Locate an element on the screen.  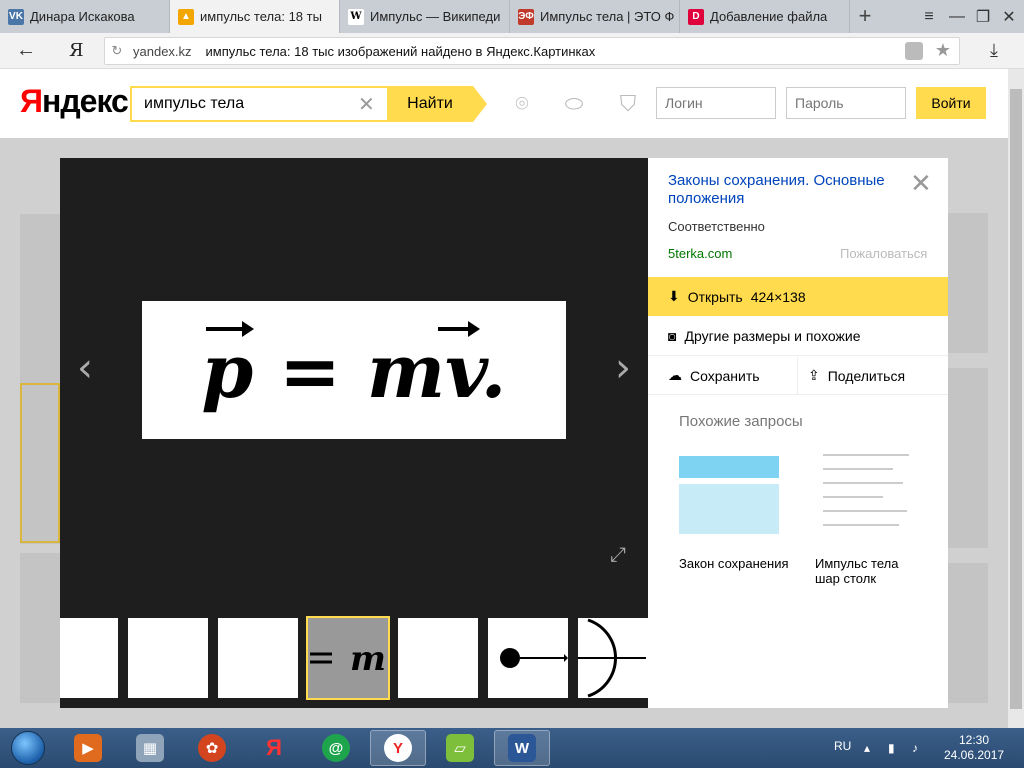
taskbar-media-player: ▶ is located at coordinates (88, 748).